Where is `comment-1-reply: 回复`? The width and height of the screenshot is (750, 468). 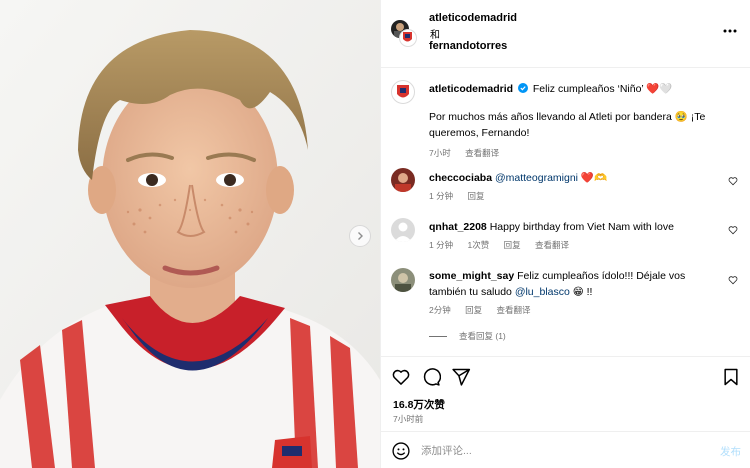 comment-1-reply: 回复 is located at coordinates (475, 196).